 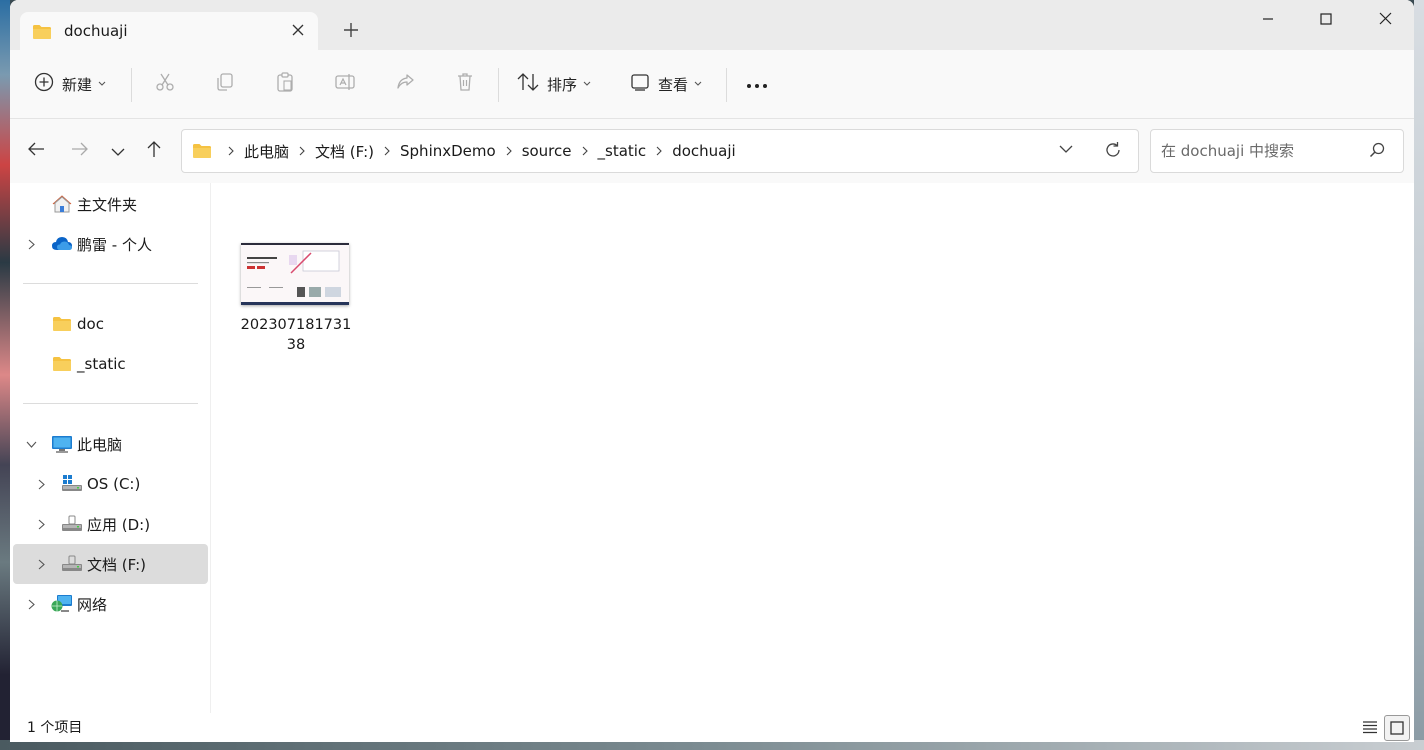 I want to click on sidebar-item-this-pc: 此电脑, so click(x=109, y=444).